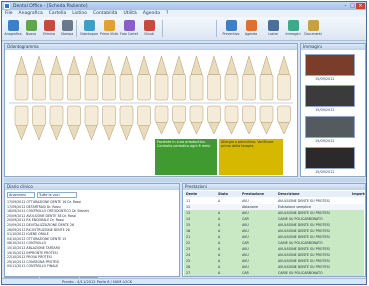  Describe the element at coordinates (41, 216) in the screenshot. I see `history-row: 20/09/2012 AVULSIONE DENTE 38 Dr. Rossi` at that location.